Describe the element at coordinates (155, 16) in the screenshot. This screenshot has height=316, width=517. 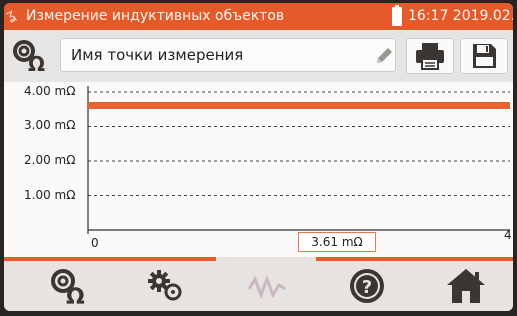
I see `screen-title: Измерение индуктивных объектов` at that location.